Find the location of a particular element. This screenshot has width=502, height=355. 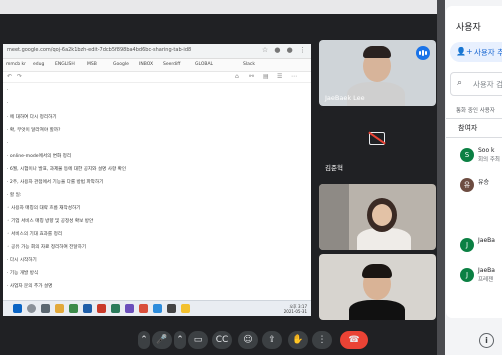

bookmark: mmcb kr is located at coordinates (16, 64).